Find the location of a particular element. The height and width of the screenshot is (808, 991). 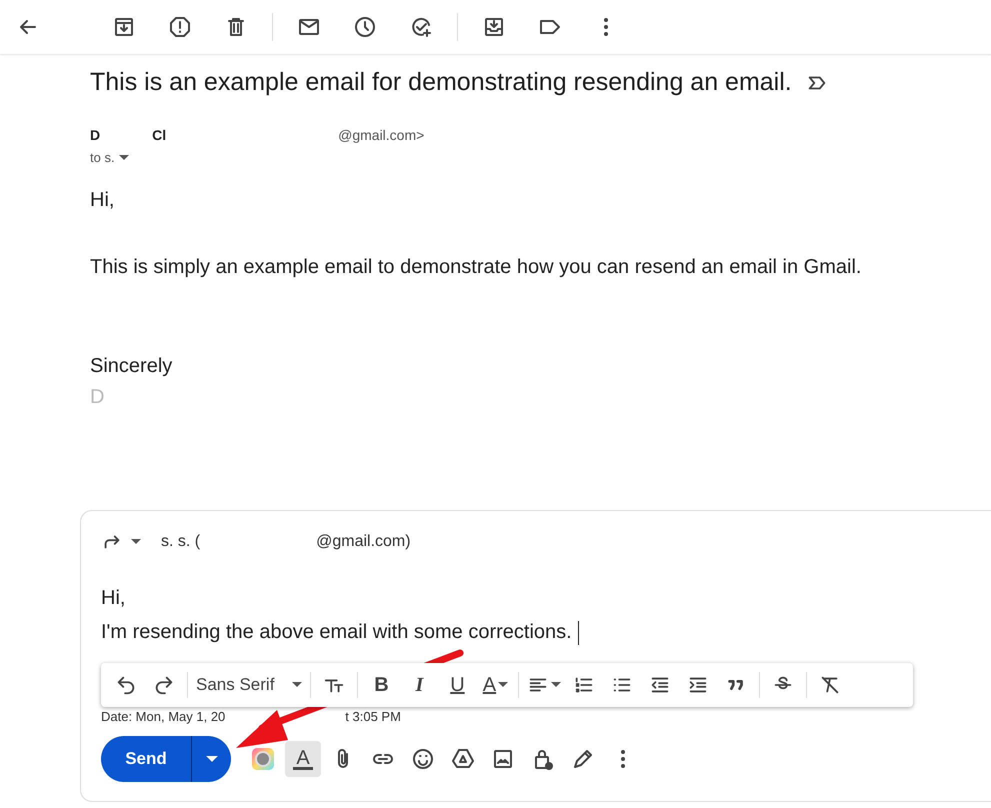

formatting-options-button: A is located at coordinates (303, 759).